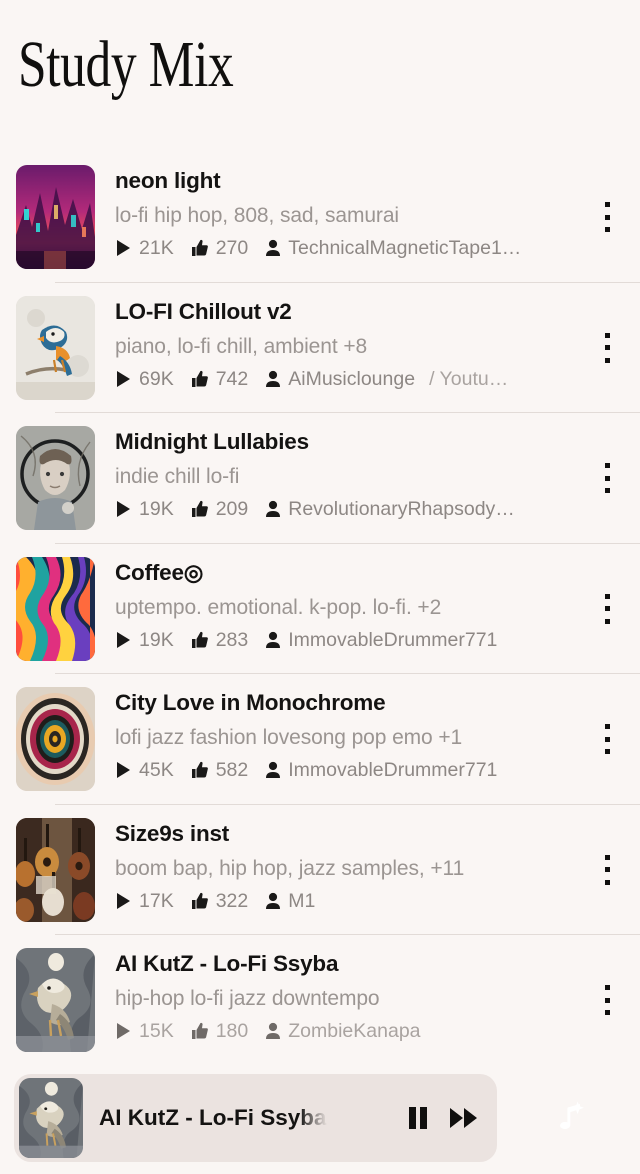 The width and height of the screenshot is (640, 1174). What do you see at coordinates (289, 737) in the screenshot?
I see `track-tags: lofi jazz fashion lovesong pop emo +1` at bounding box center [289, 737].